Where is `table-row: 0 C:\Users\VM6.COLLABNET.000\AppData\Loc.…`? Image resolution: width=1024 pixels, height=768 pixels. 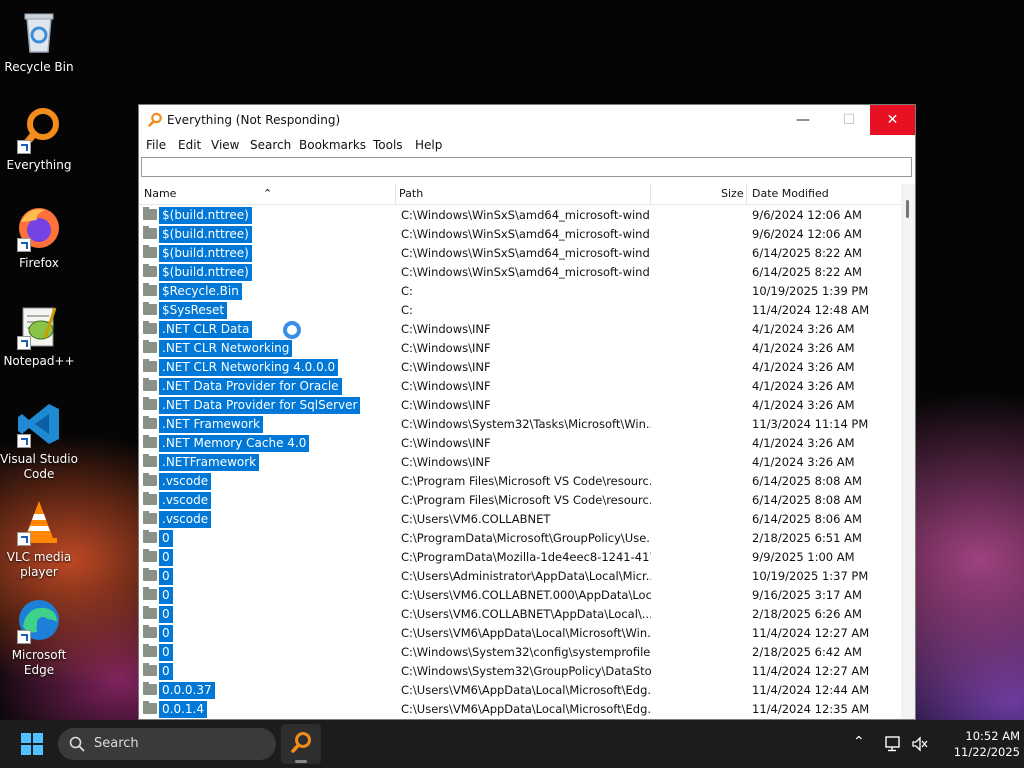
table-row: 0 C:\Users\VM6.COLLABNET.000\AppData\Loc.… is located at coordinates (520, 595).